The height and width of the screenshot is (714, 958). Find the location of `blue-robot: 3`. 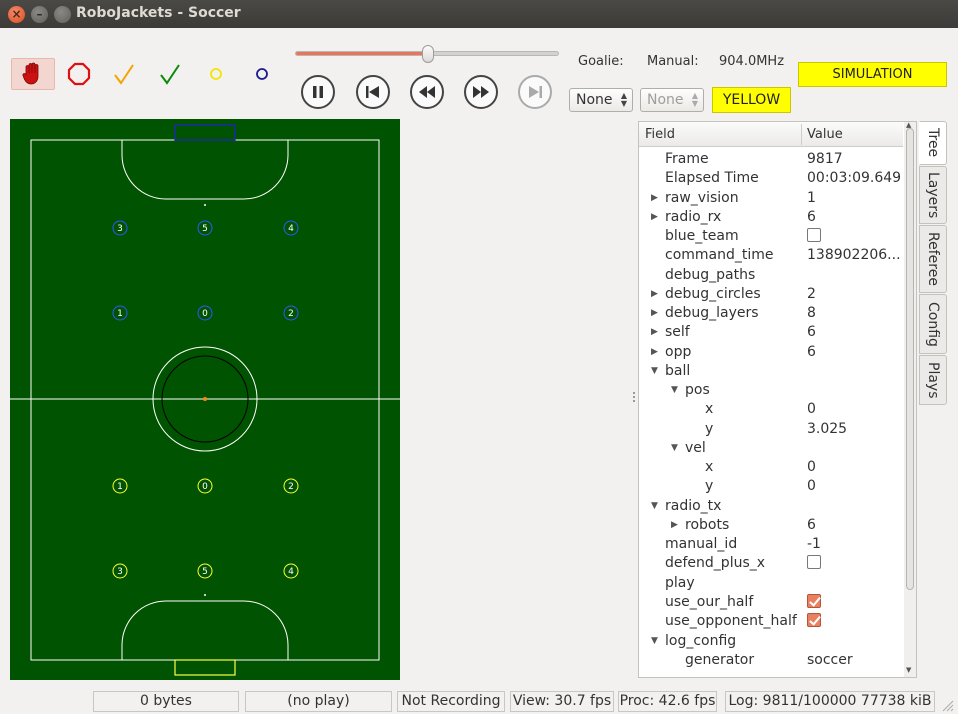

blue-robot: 3 is located at coordinates (120, 228).